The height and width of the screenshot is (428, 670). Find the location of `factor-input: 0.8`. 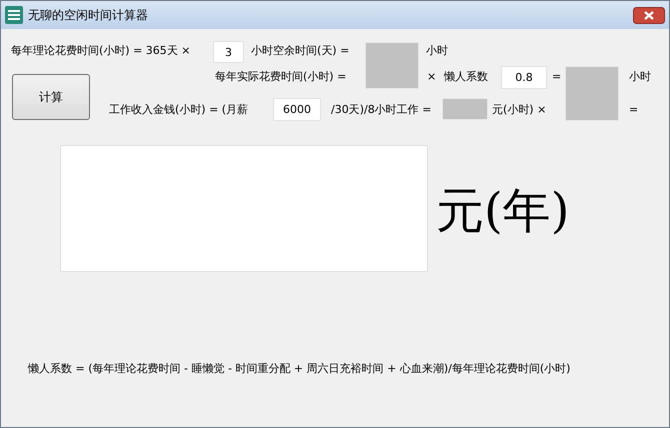

factor-input: 0.8 is located at coordinates (524, 77).